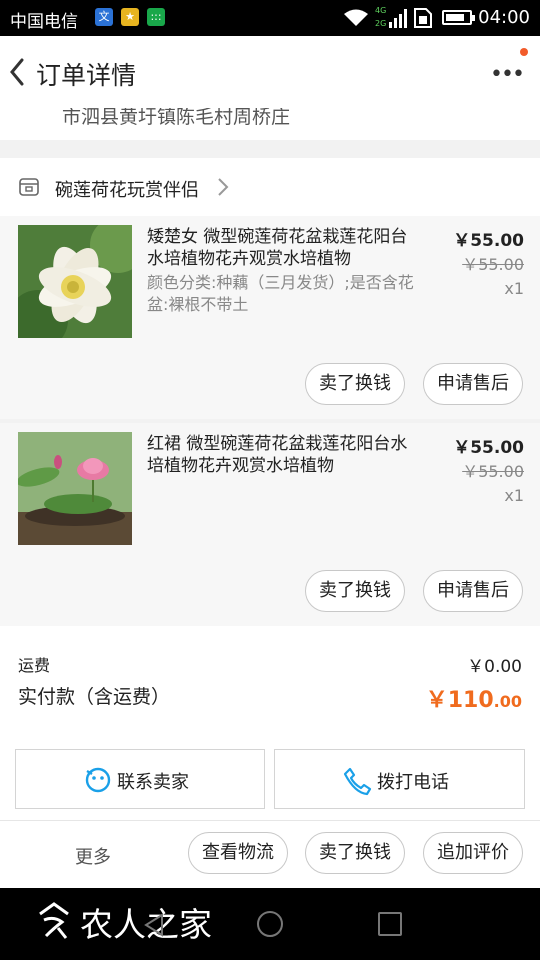  What do you see at coordinates (18, 72) in the screenshot?
I see `back-icon` at bounding box center [18, 72].